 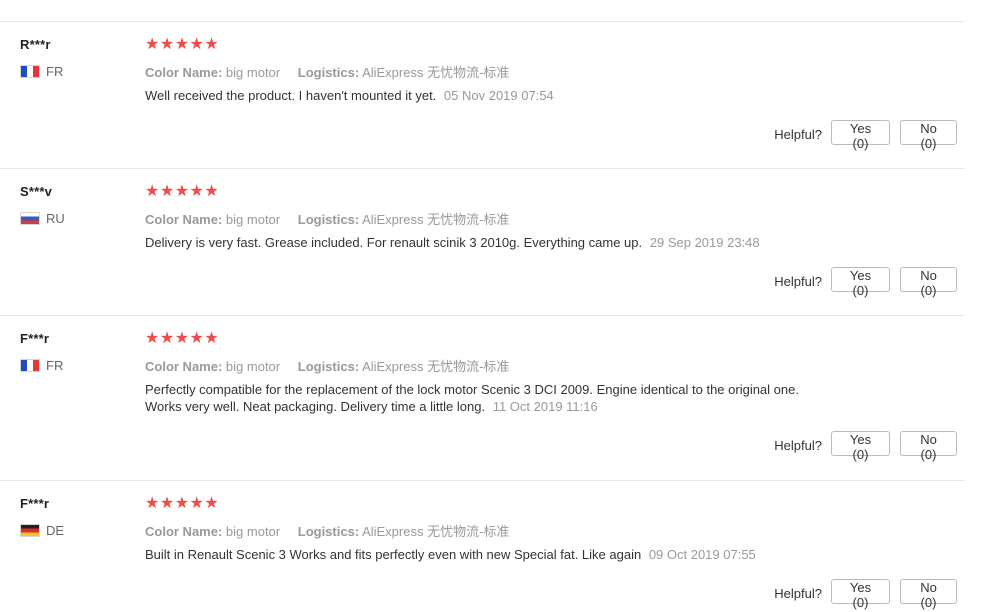 What do you see at coordinates (498, 95) in the screenshot?
I see `review-date: 05 Nov 2019 07:54` at bounding box center [498, 95].